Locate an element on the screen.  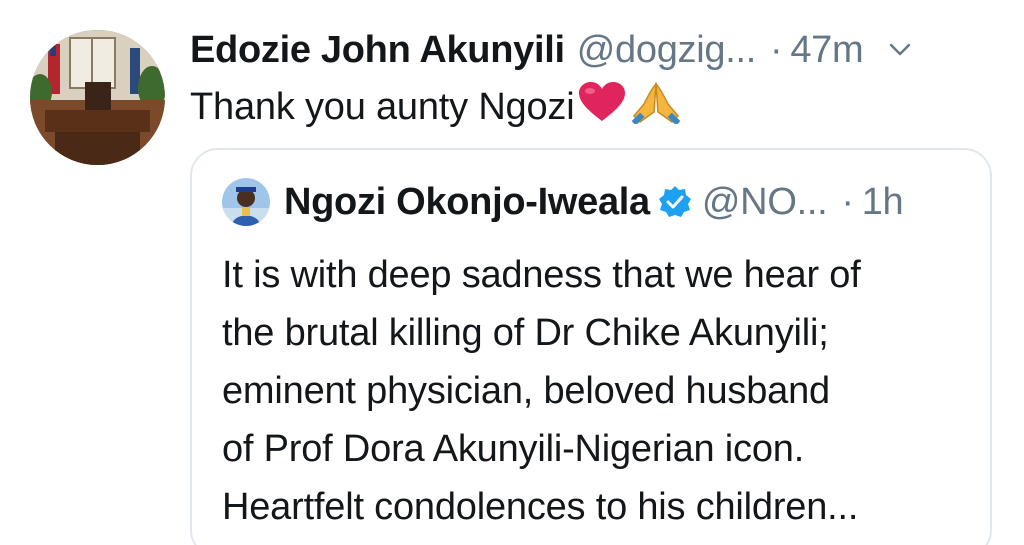
tweet-text-content: Thank you aunty Ngozi is located at coordinates (382, 106).